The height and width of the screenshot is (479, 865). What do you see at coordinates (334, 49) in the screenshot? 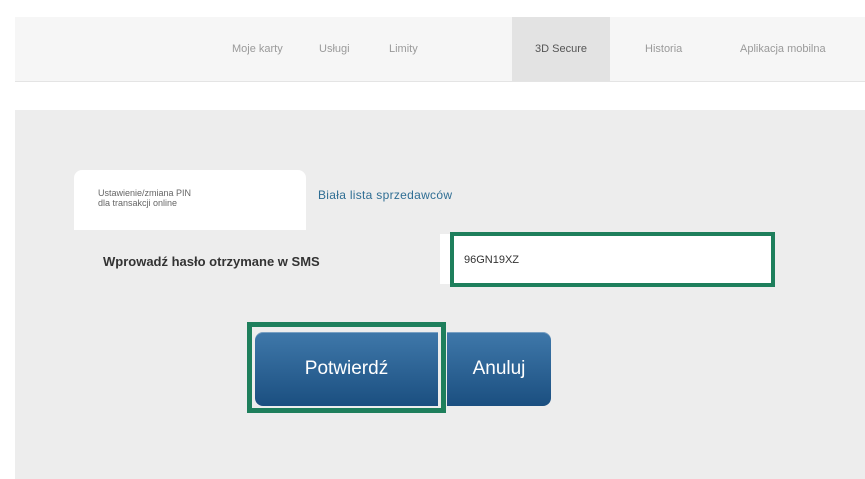
I see `nav-item-uslugi: Usługi` at bounding box center [334, 49].